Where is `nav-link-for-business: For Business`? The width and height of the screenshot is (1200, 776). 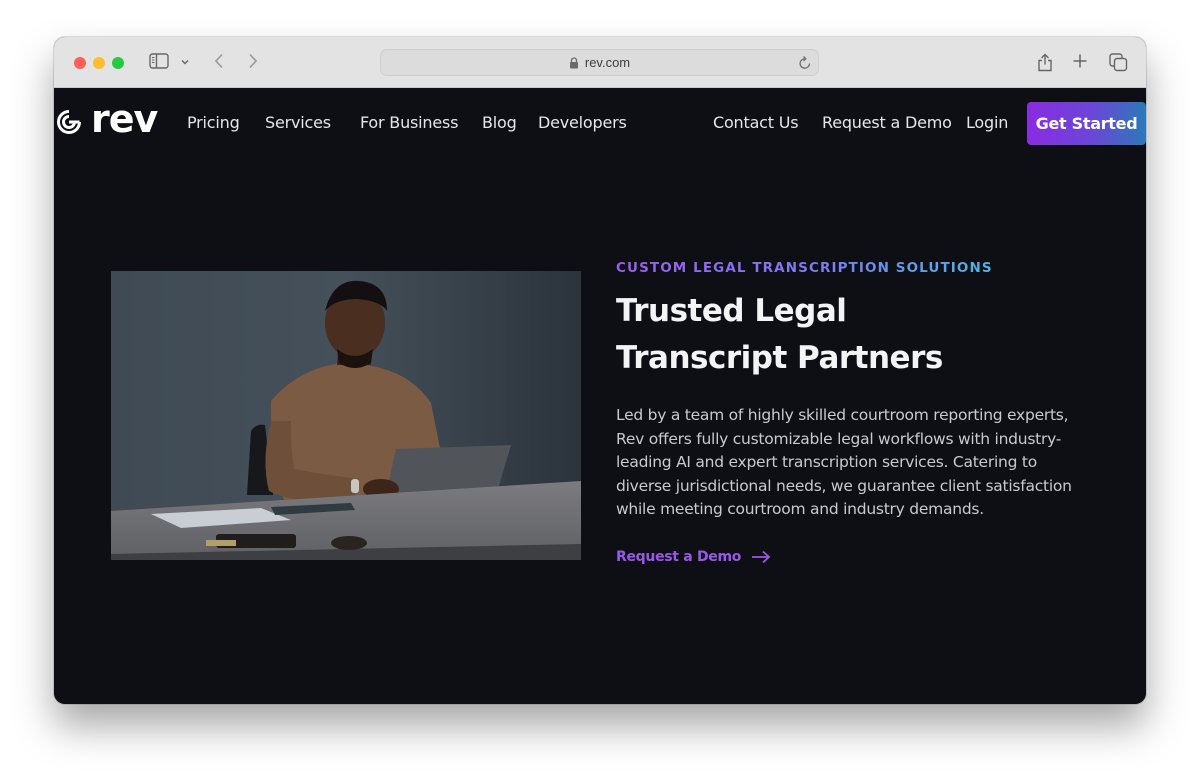 nav-link-for-business: For Business is located at coordinates (409, 122).